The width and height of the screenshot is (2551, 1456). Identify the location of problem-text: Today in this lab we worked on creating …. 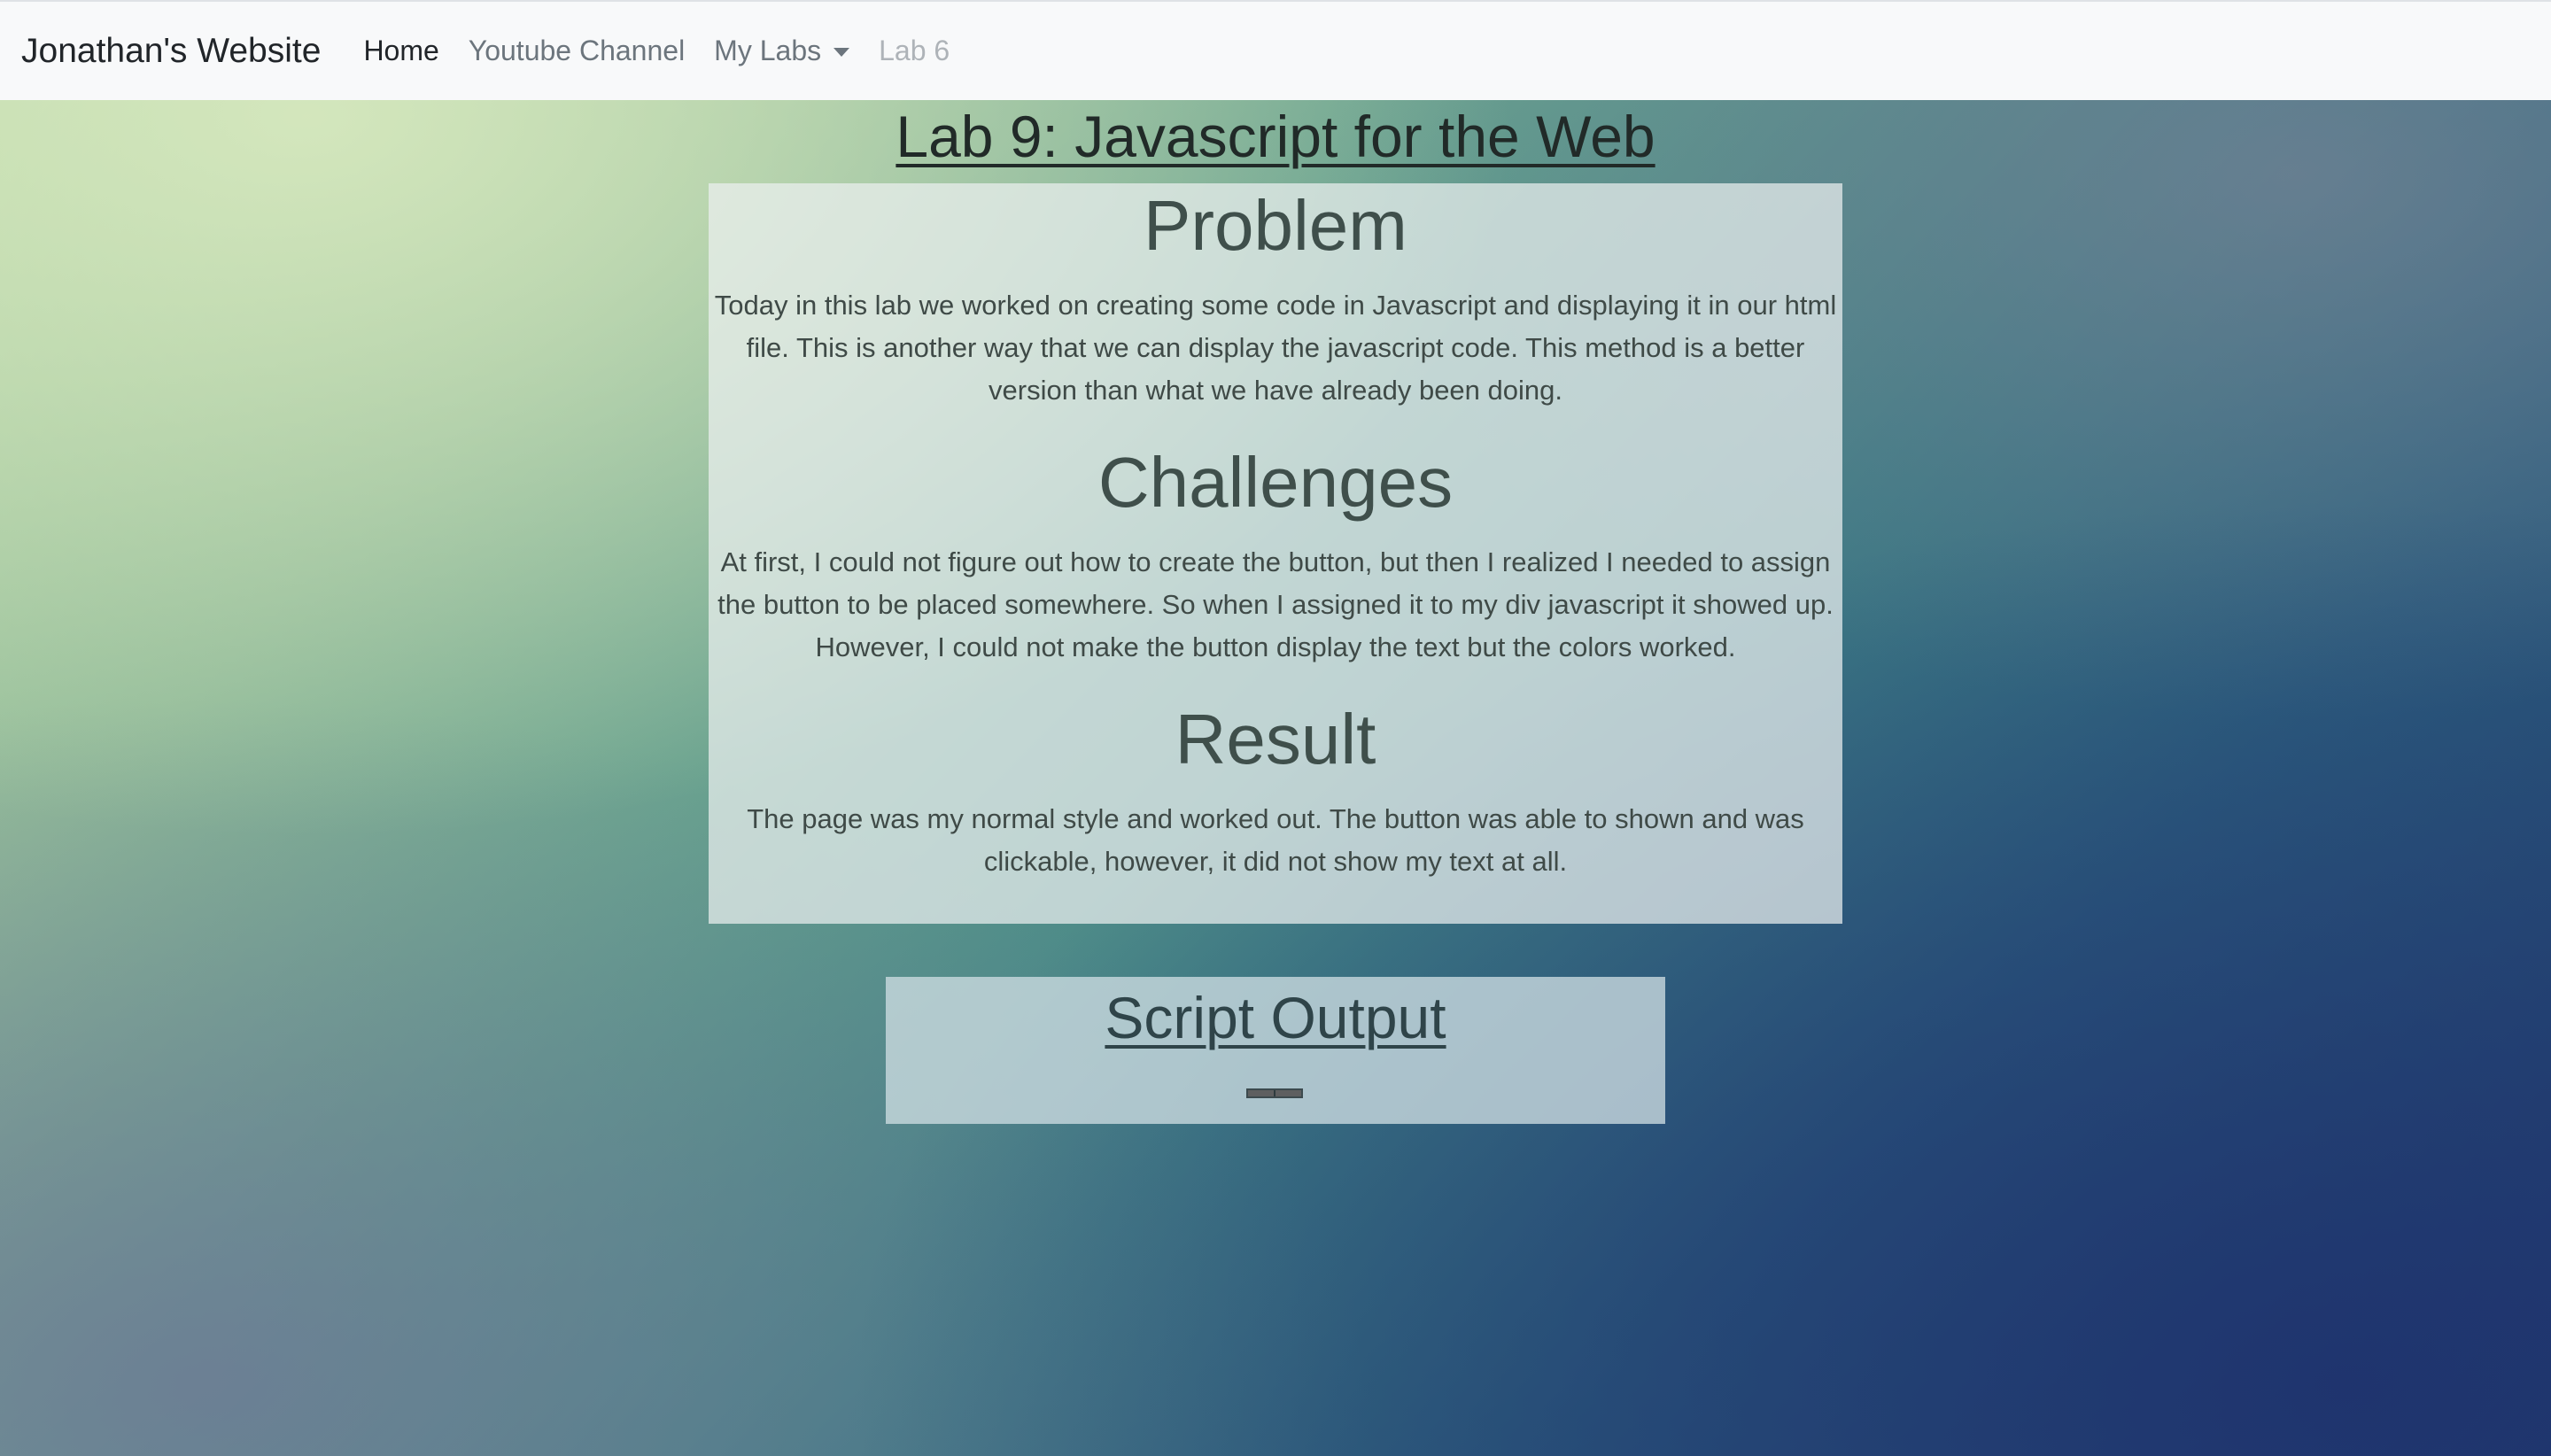
(1275, 348).